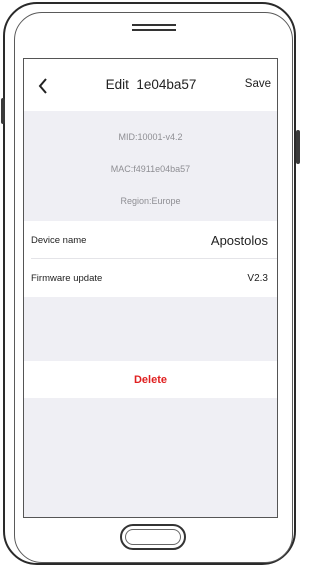  I want to click on delete-button: Delete, so click(150, 379).